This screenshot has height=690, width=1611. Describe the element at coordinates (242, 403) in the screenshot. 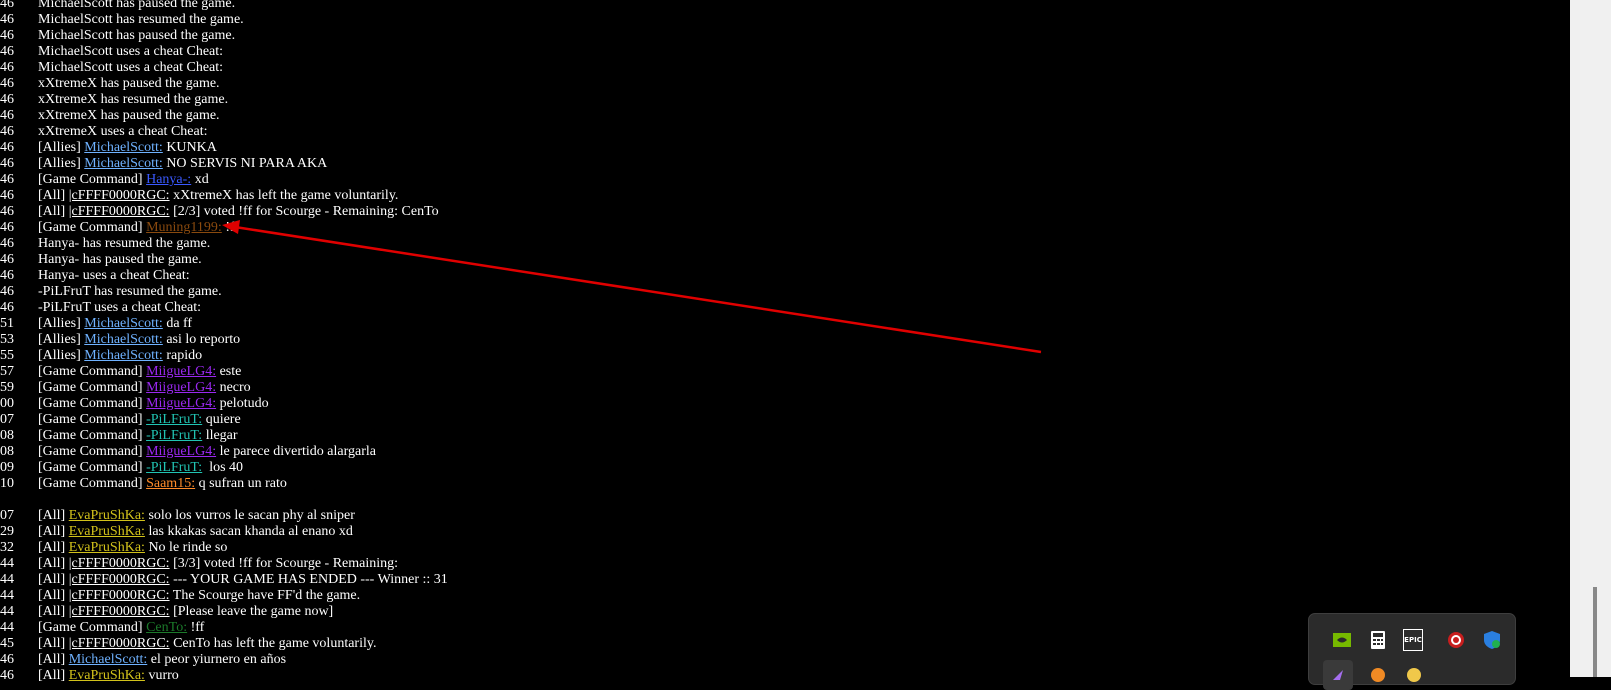

I see `chat-text: pelotudo` at that location.